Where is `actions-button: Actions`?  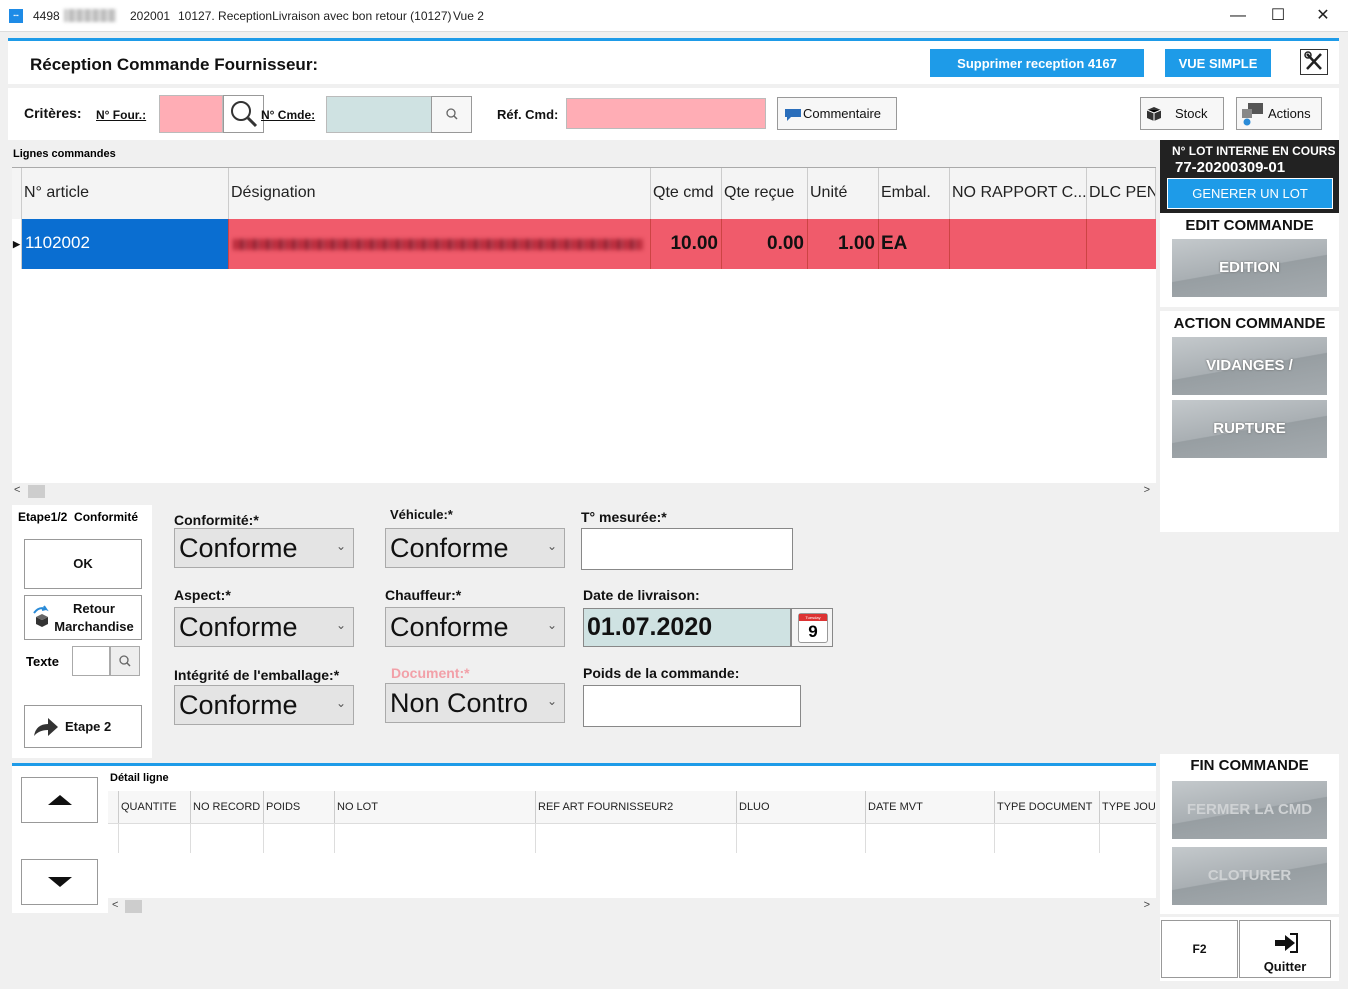 actions-button: Actions is located at coordinates (1279, 113).